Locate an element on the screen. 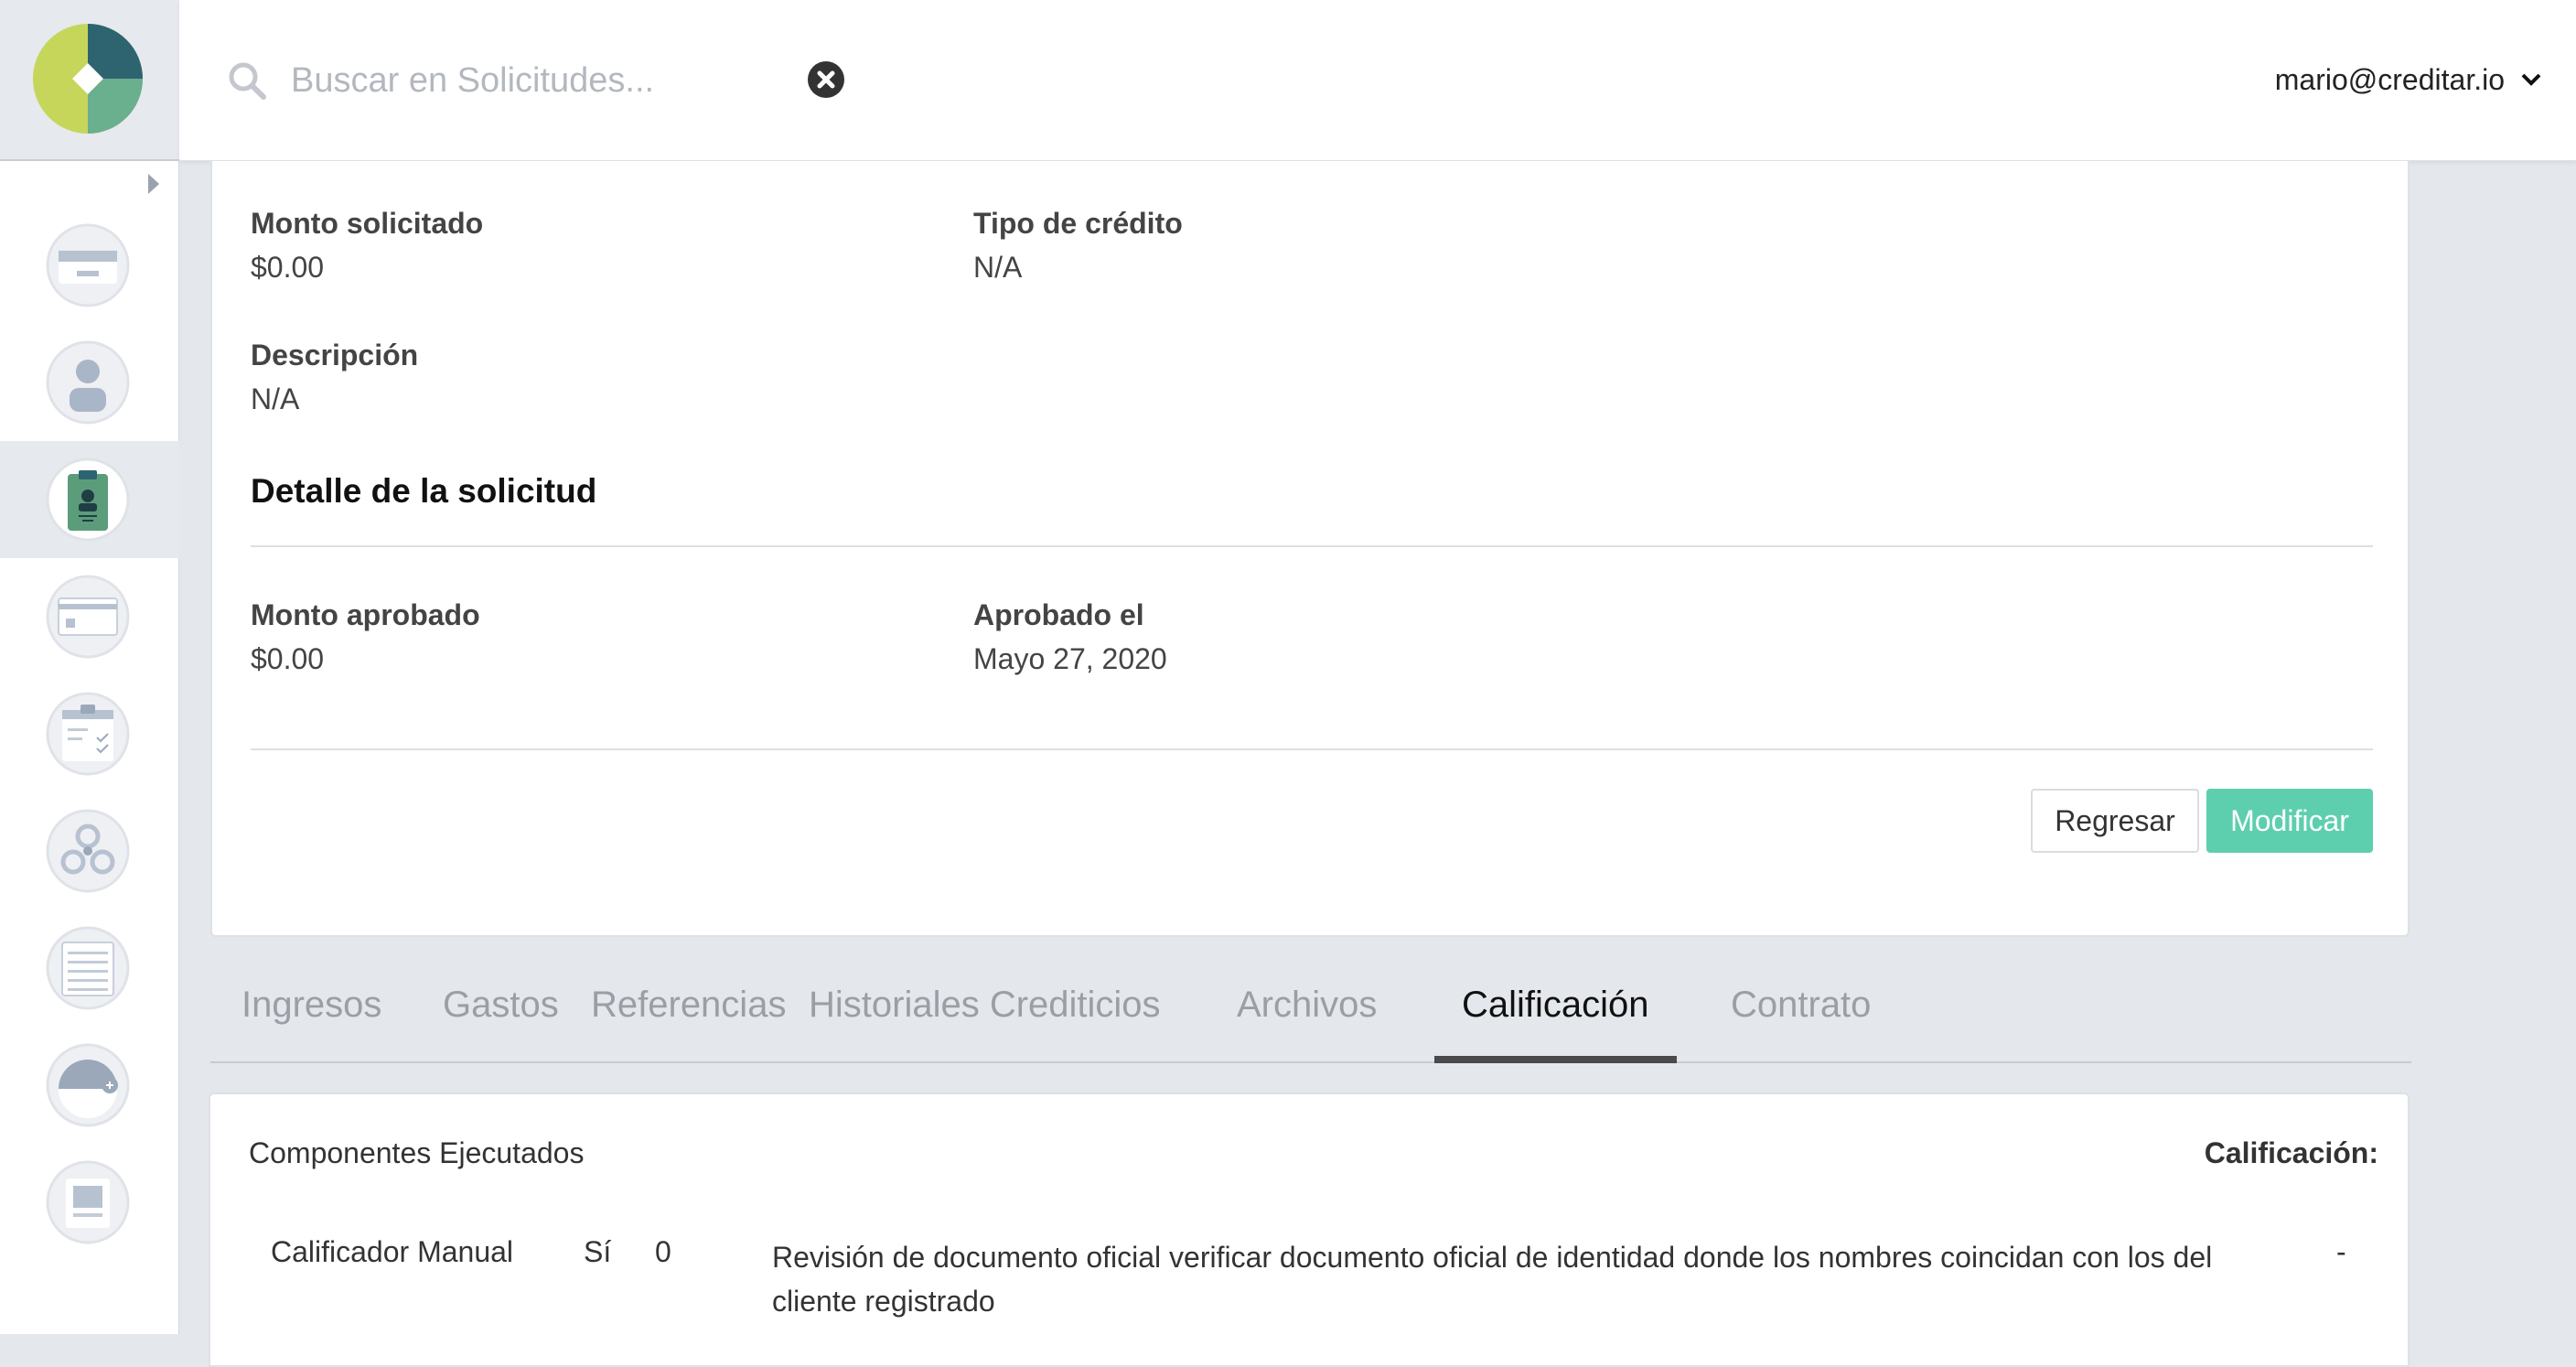 The image size is (2576, 1367). sidebar-item-payments is located at coordinates (89, 616).